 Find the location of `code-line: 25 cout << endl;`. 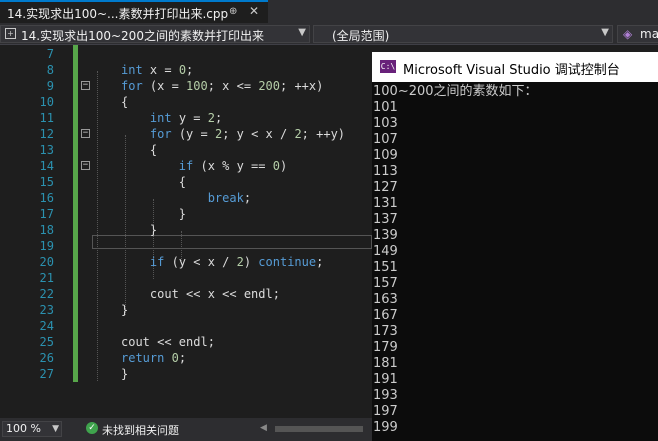

code-line: 25 cout << endl; is located at coordinates (186, 342).